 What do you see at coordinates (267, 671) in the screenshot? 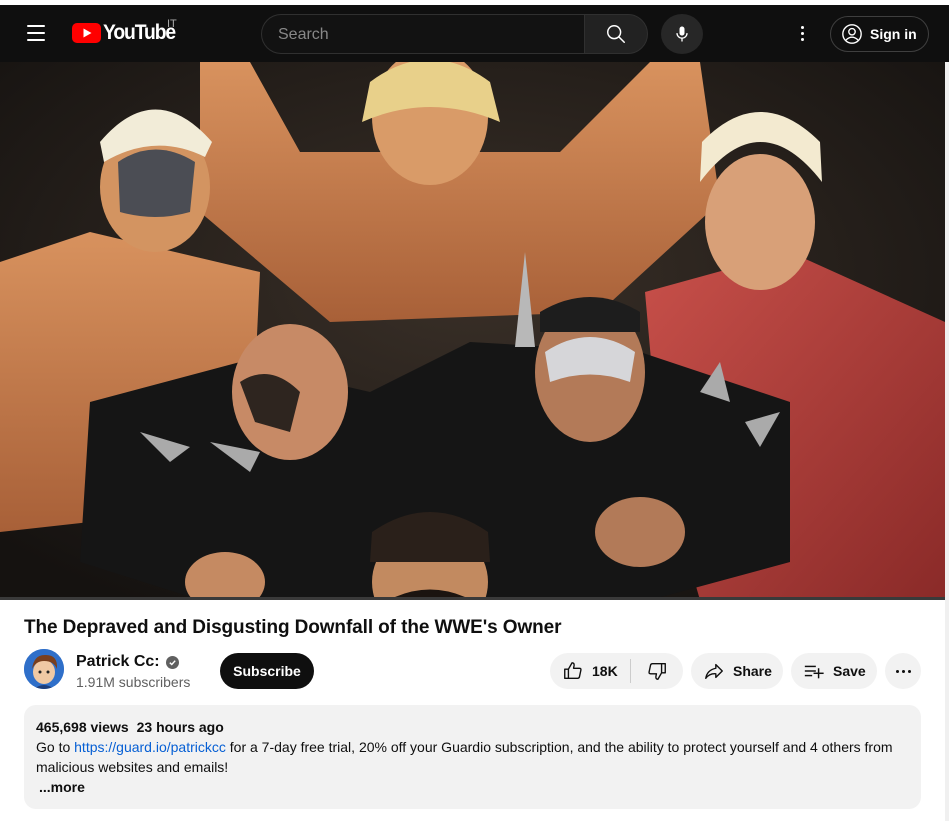
I see `subscribe-button: Subscribe` at bounding box center [267, 671].